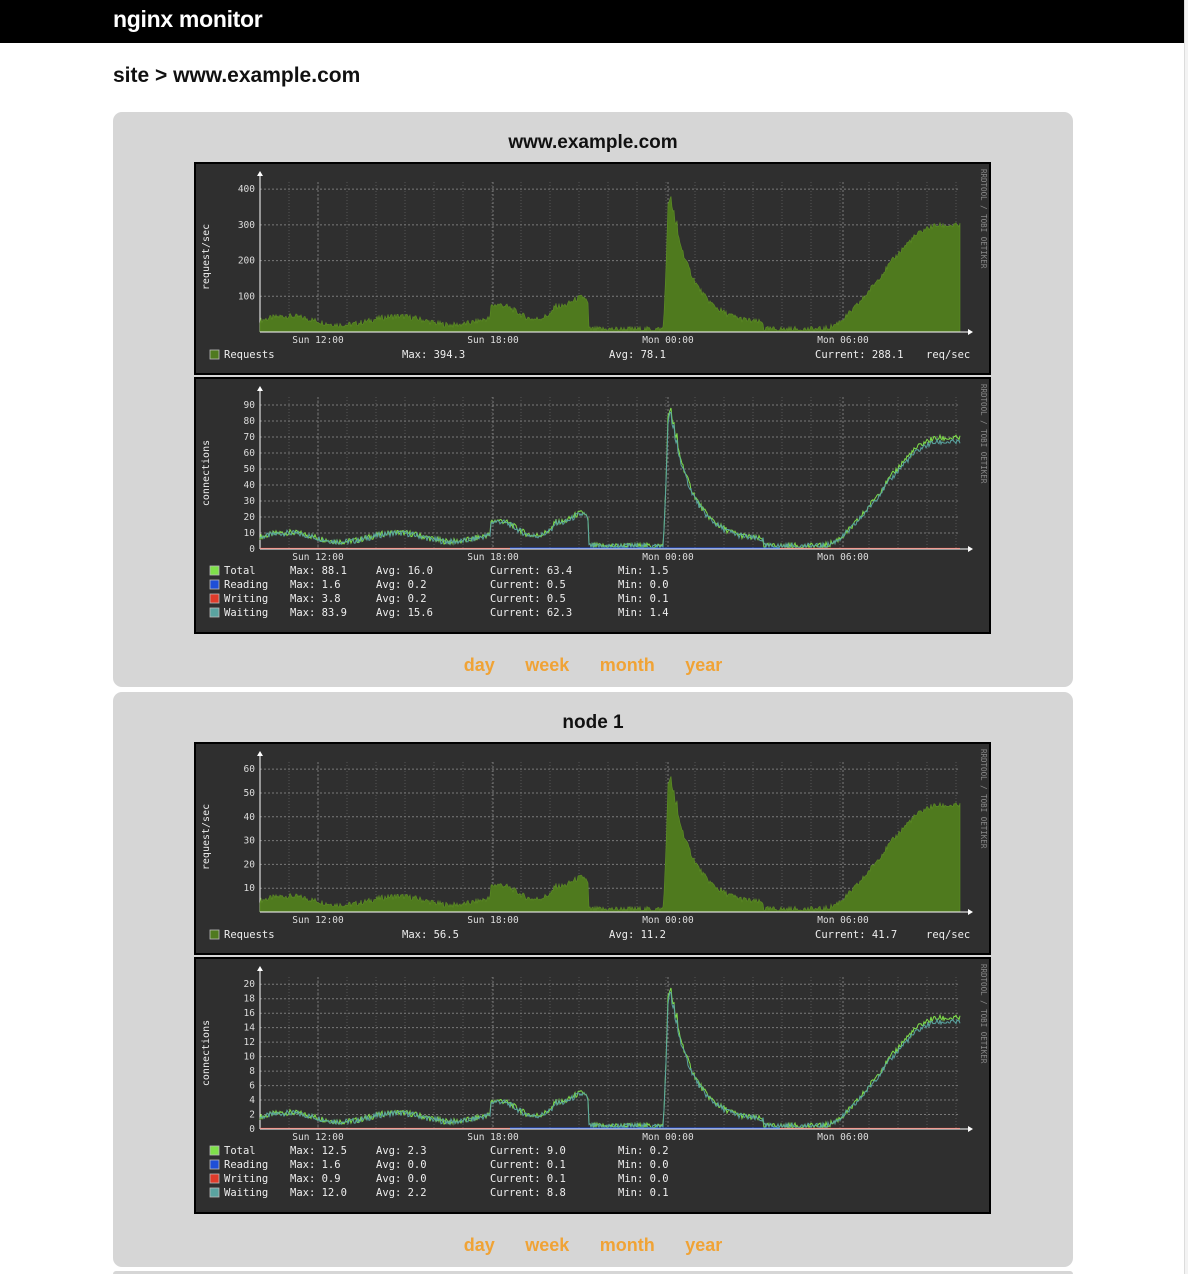 This screenshot has width=1188, height=1274. Describe the element at coordinates (318, 571) in the screenshot. I see `legend-max: Max: 88.1` at that location.